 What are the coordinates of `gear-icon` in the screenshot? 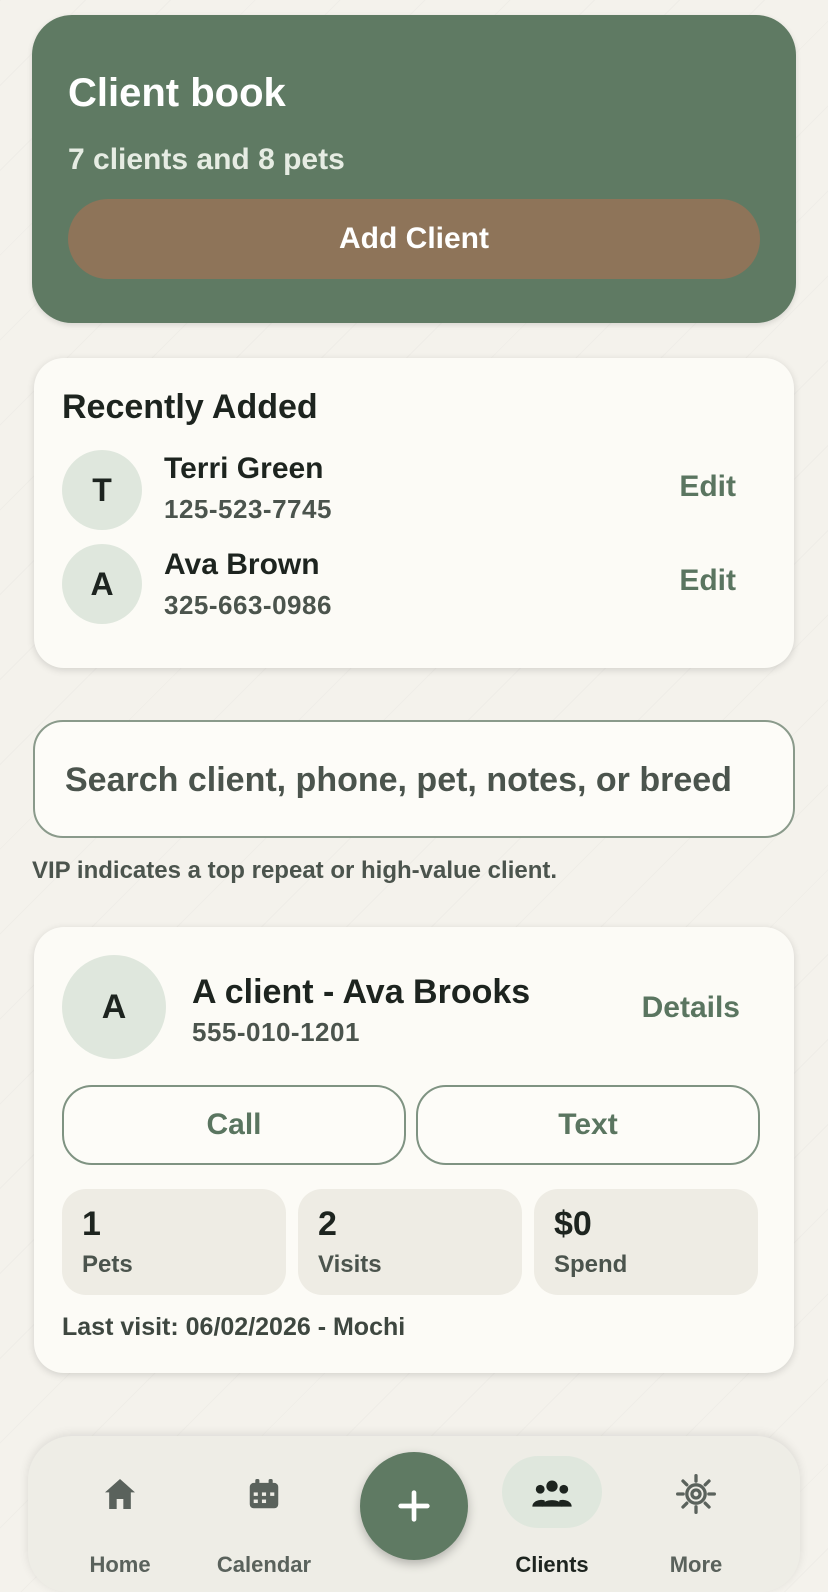 It's located at (696, 1494).